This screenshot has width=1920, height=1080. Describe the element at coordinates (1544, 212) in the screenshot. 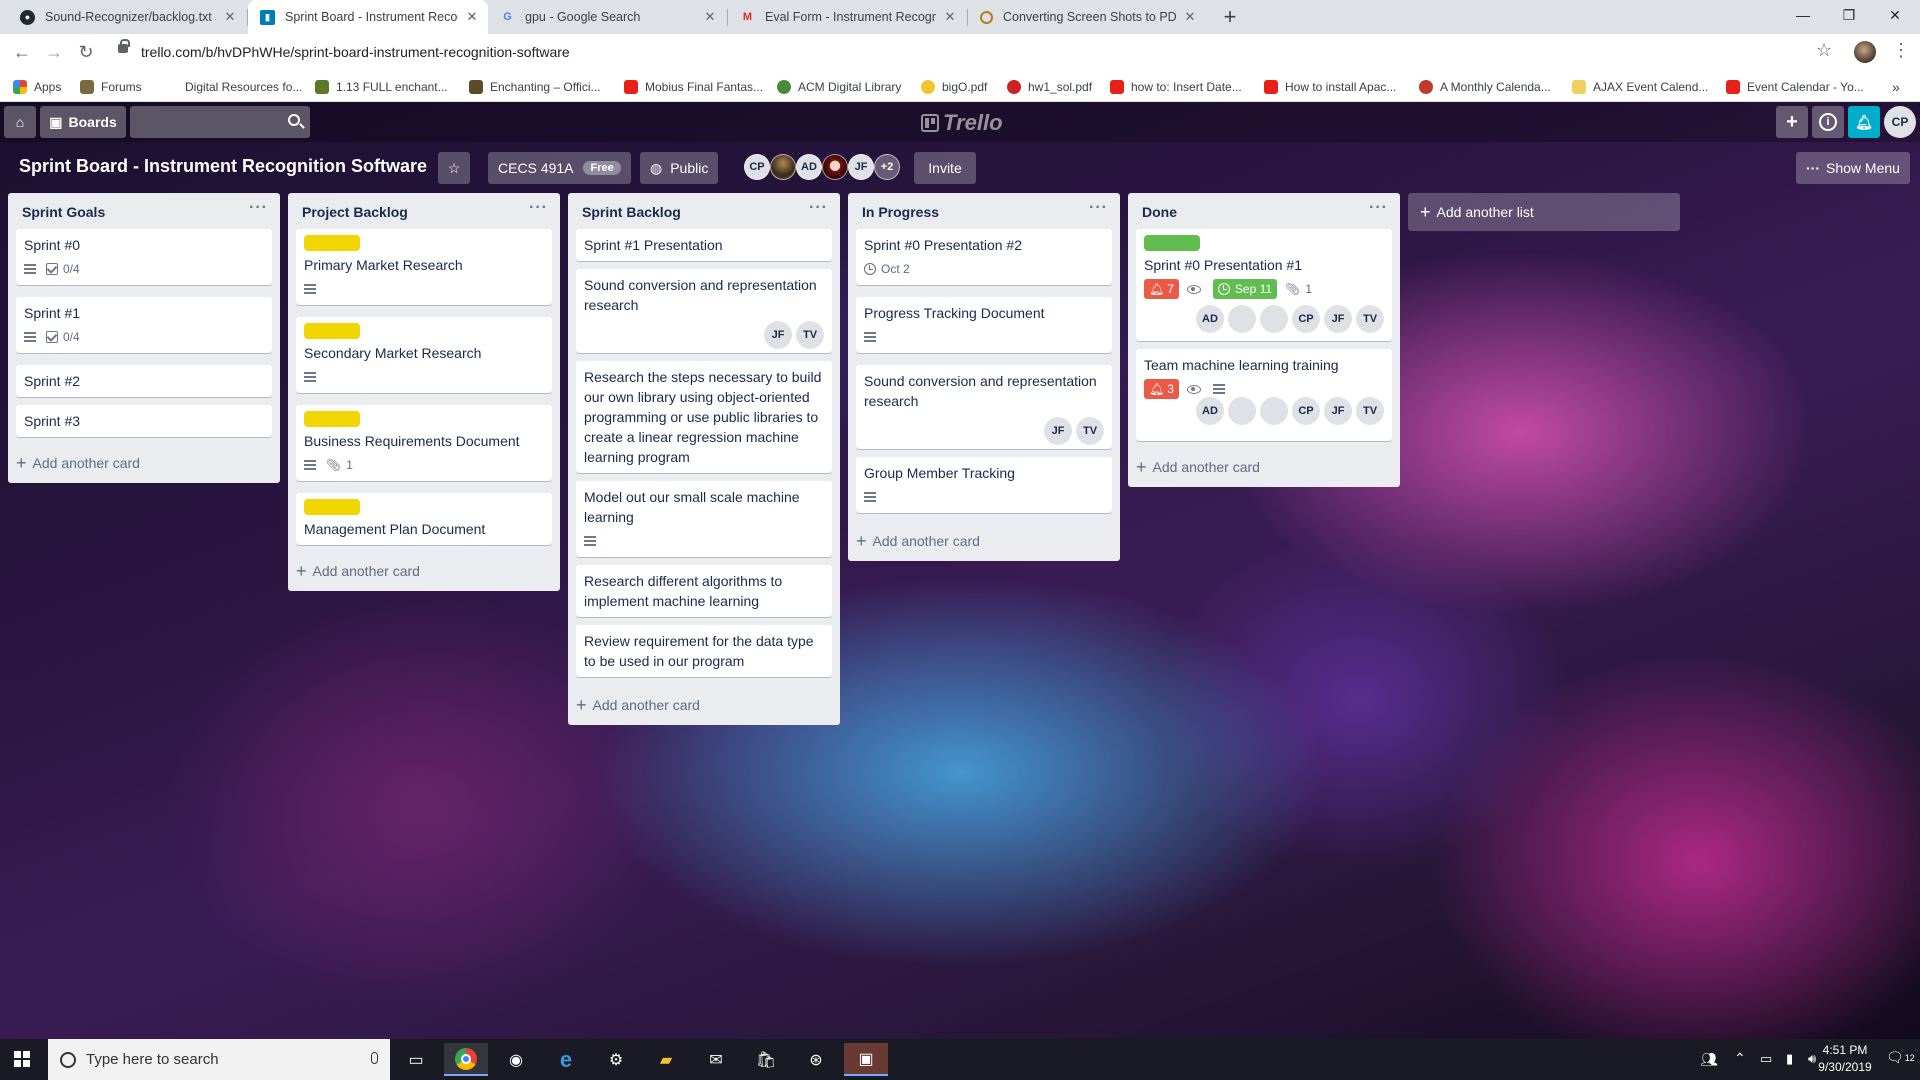

I see `add-list-button: + Add another list` at that location.